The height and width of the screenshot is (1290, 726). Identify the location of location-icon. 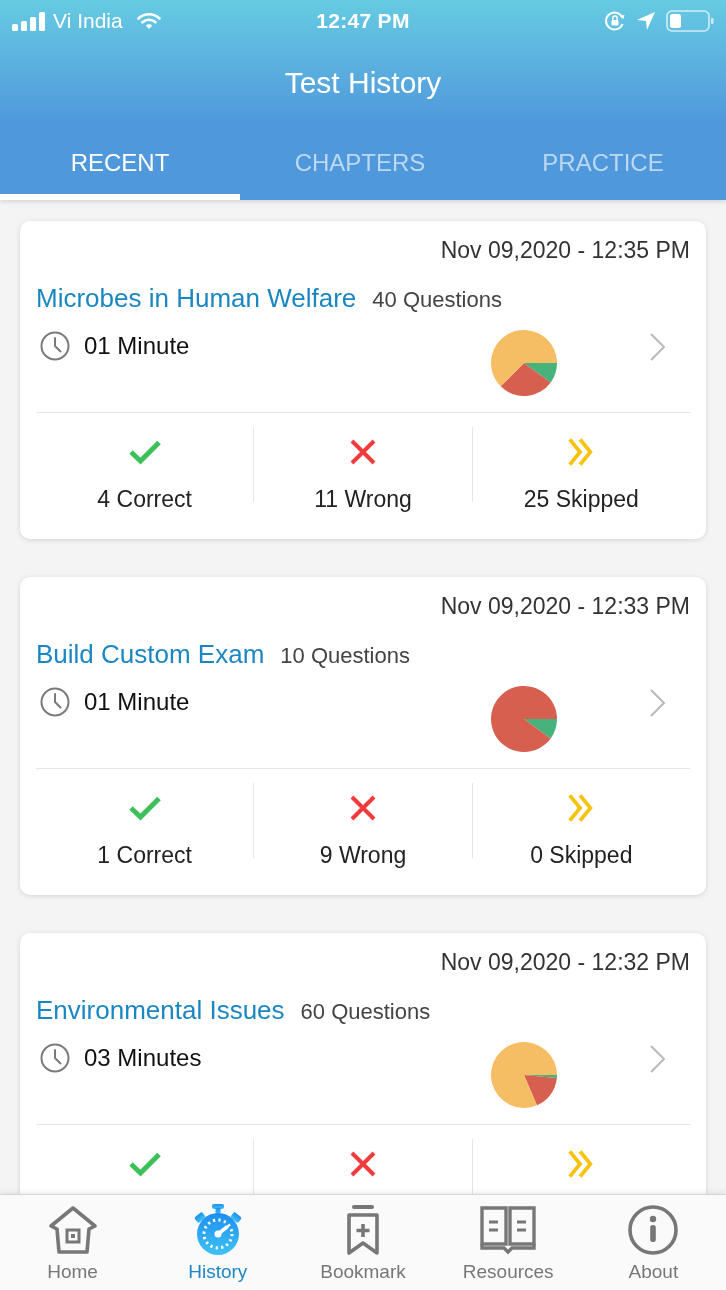
(646, 21).